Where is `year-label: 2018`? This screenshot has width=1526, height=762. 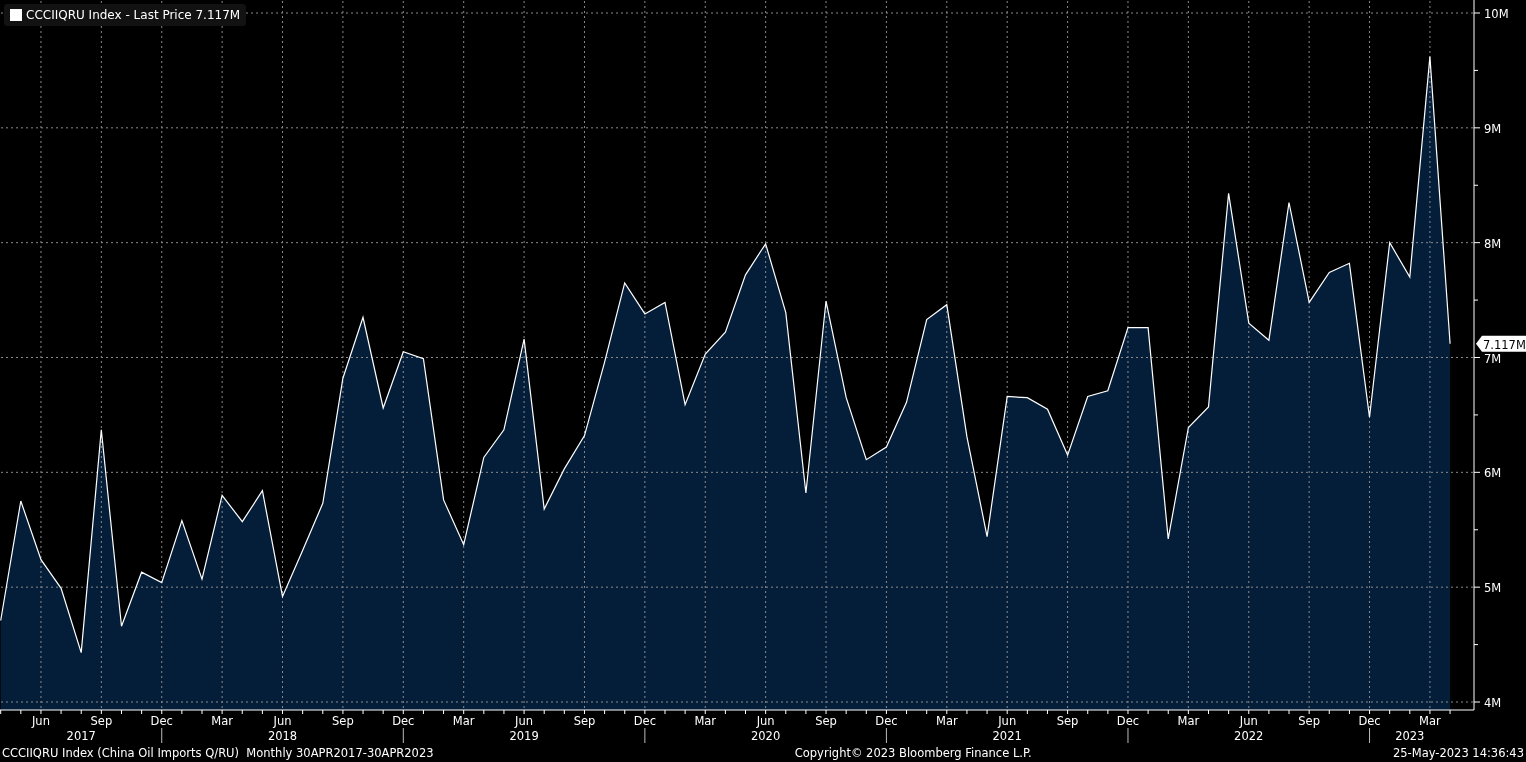 year-label: 2018 is located at coordinates (282, 736).